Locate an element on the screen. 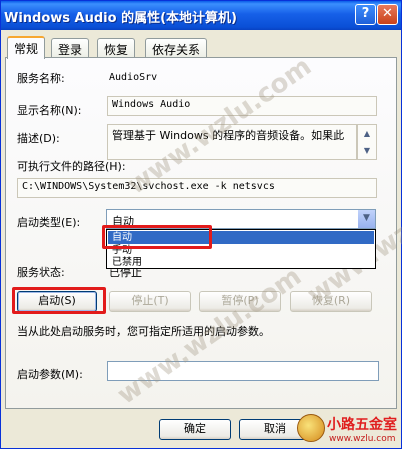  service-name-value: AudioSrv is located at coordinates (133, 77).